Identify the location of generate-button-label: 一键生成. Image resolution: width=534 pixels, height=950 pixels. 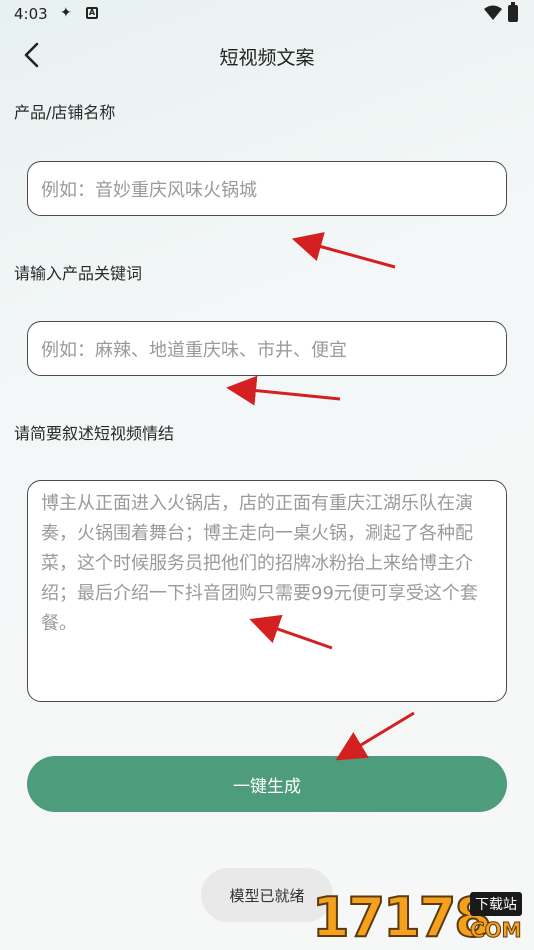
(267, 786).